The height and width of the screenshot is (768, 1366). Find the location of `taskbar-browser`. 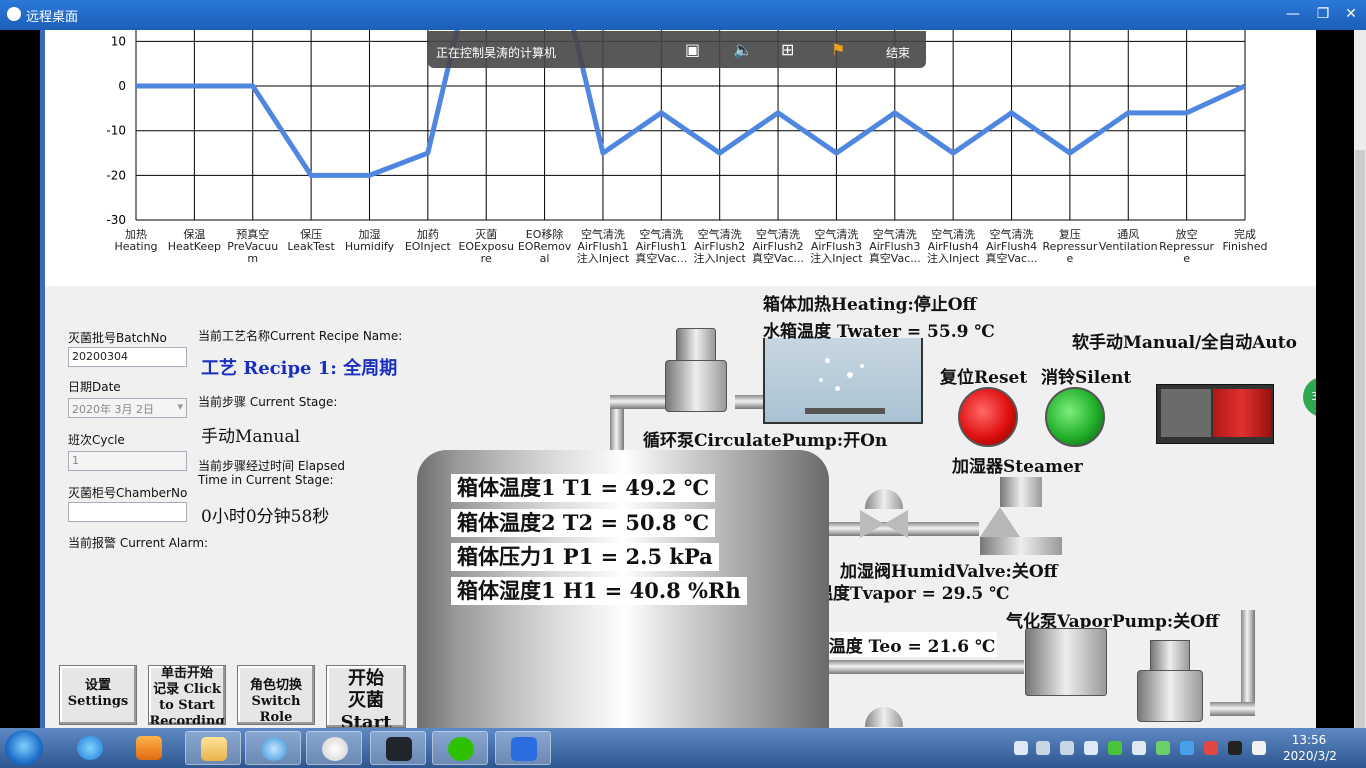

taskbar-browser is located at coordinates (273, 748).